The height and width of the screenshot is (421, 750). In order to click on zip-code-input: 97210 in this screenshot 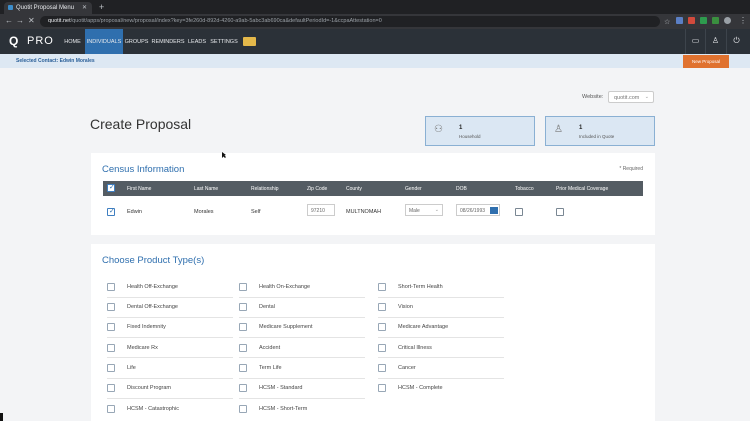, I will do `click(321, 210)`.